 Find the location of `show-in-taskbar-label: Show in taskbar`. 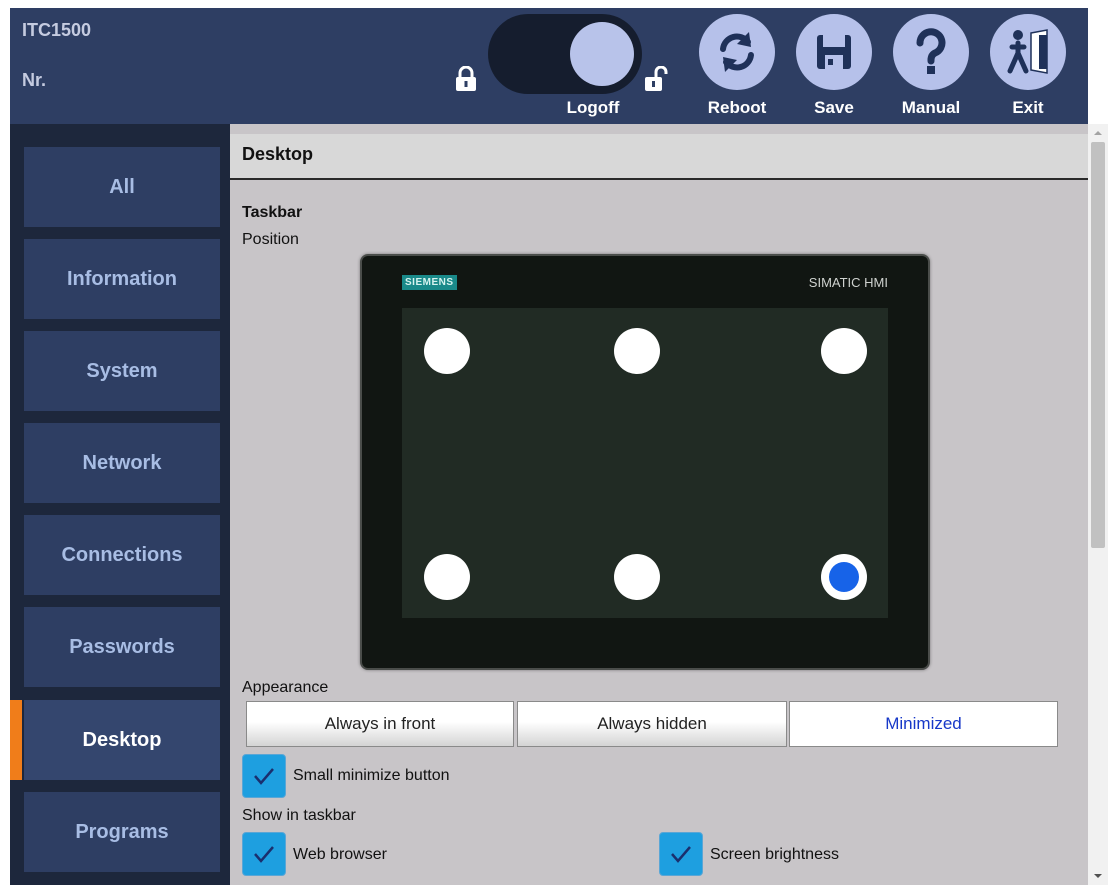

show-in-taskbar-label: Show in taskbar is located at coordinates (299, 815).